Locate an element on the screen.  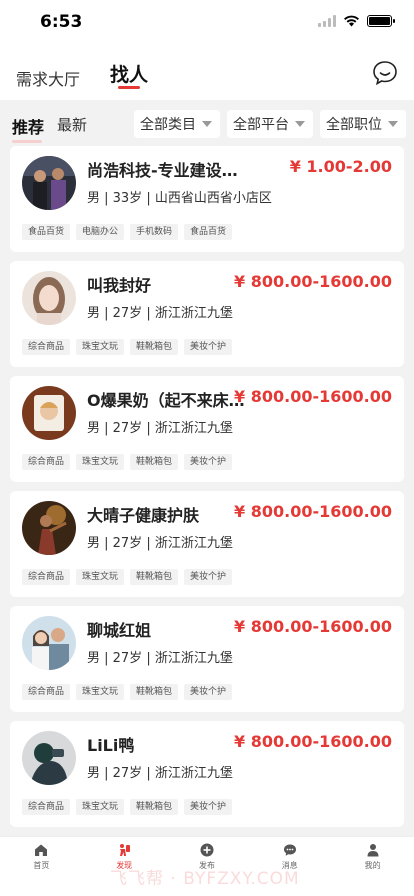
status-time: 6:53 is located at coordinates (61, 22).